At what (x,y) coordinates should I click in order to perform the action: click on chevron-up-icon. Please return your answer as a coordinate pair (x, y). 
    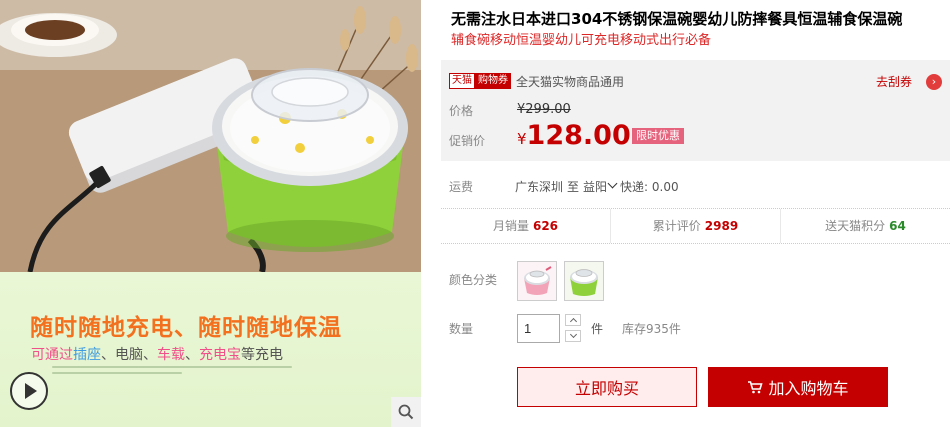
    Looking at the image, I should click on (573, 321).